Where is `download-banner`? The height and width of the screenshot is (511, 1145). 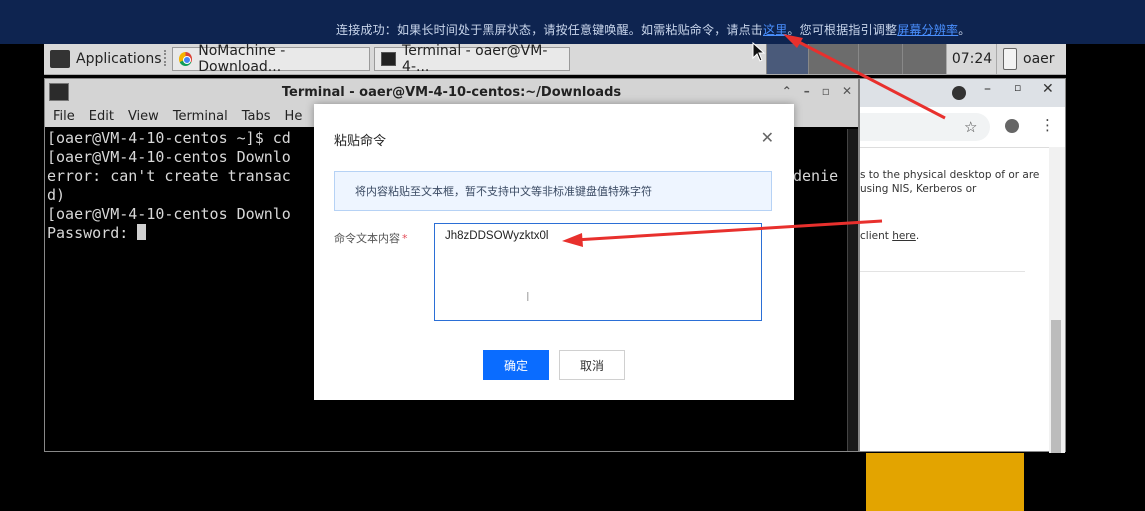
download-banner is located at coordinates (945, 482).